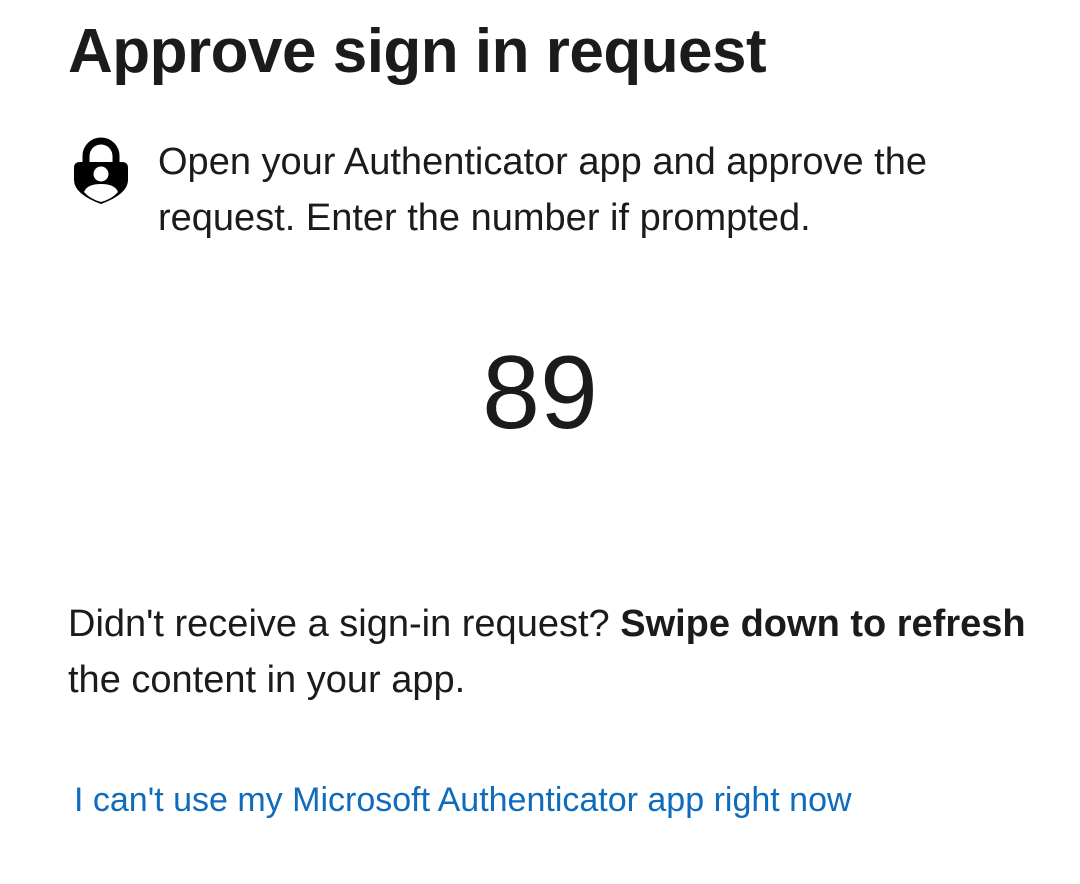  Describe the element at coordinates (540, 393) in the screenshot. I see `number-match-display: 89` at that location.